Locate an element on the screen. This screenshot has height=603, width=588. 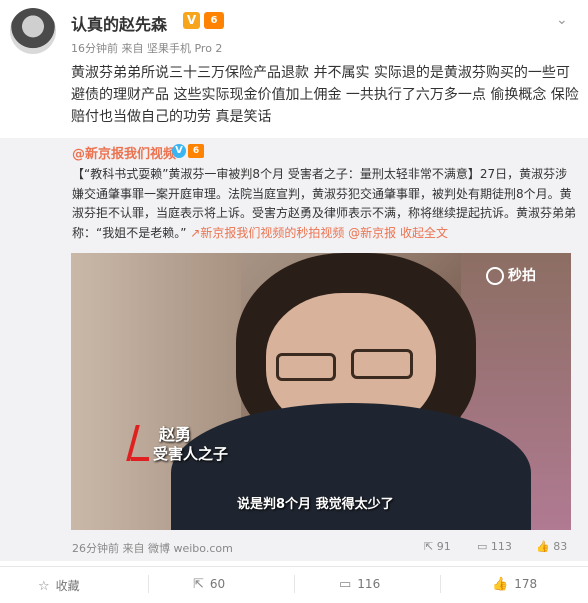
post-meta: 16分钟前 来自 坚果手机 Pro 2 is located at coordinates (147, 48).